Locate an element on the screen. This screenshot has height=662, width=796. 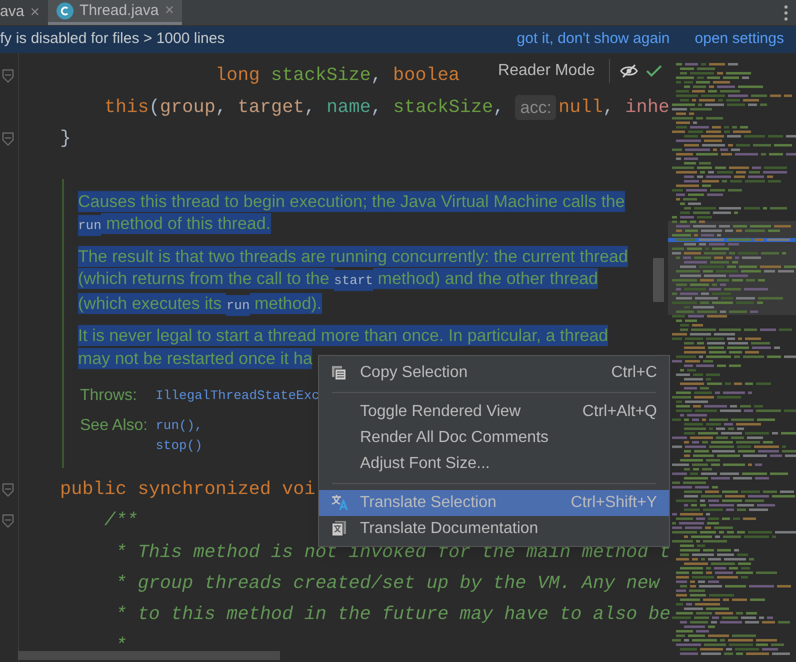
horizontal-scrollbar is located at coordinates (149, 655).